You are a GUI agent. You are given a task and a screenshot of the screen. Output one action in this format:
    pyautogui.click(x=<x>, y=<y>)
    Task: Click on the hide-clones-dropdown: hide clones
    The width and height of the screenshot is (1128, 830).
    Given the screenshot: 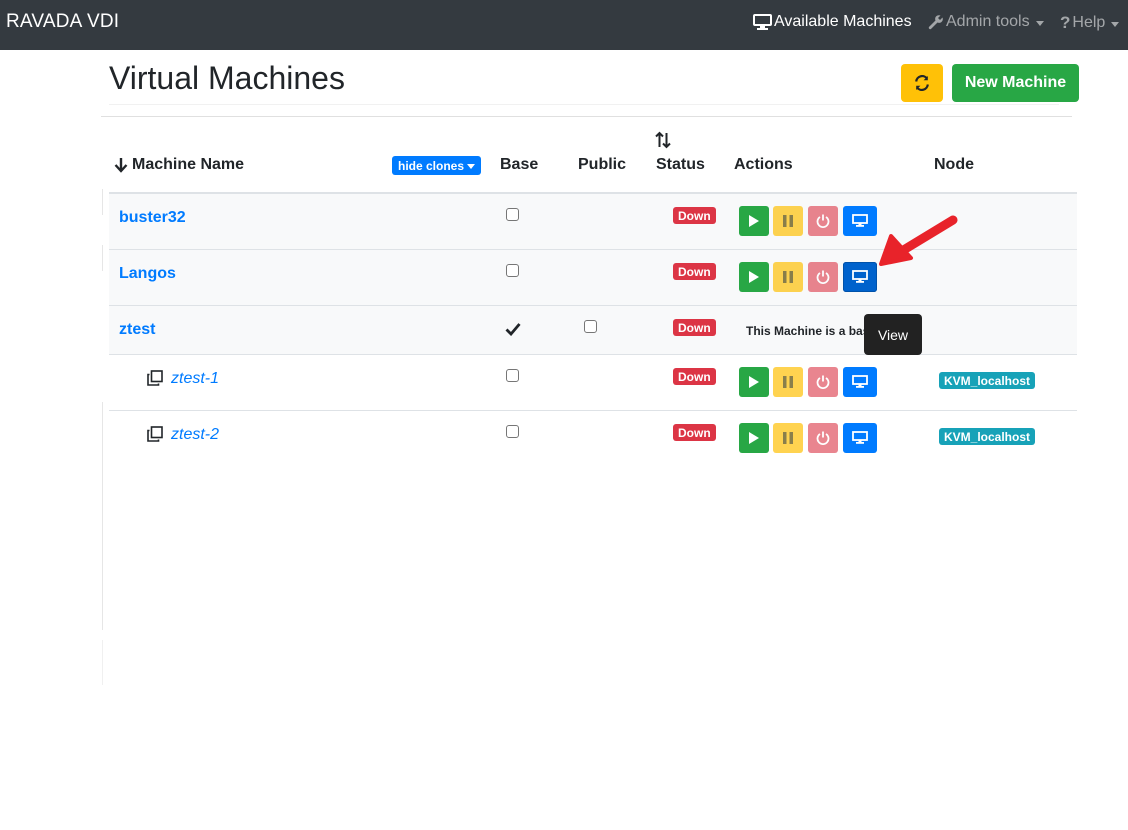 What is the action you would take?
    pyautogui.click(x=437, y=165)
    